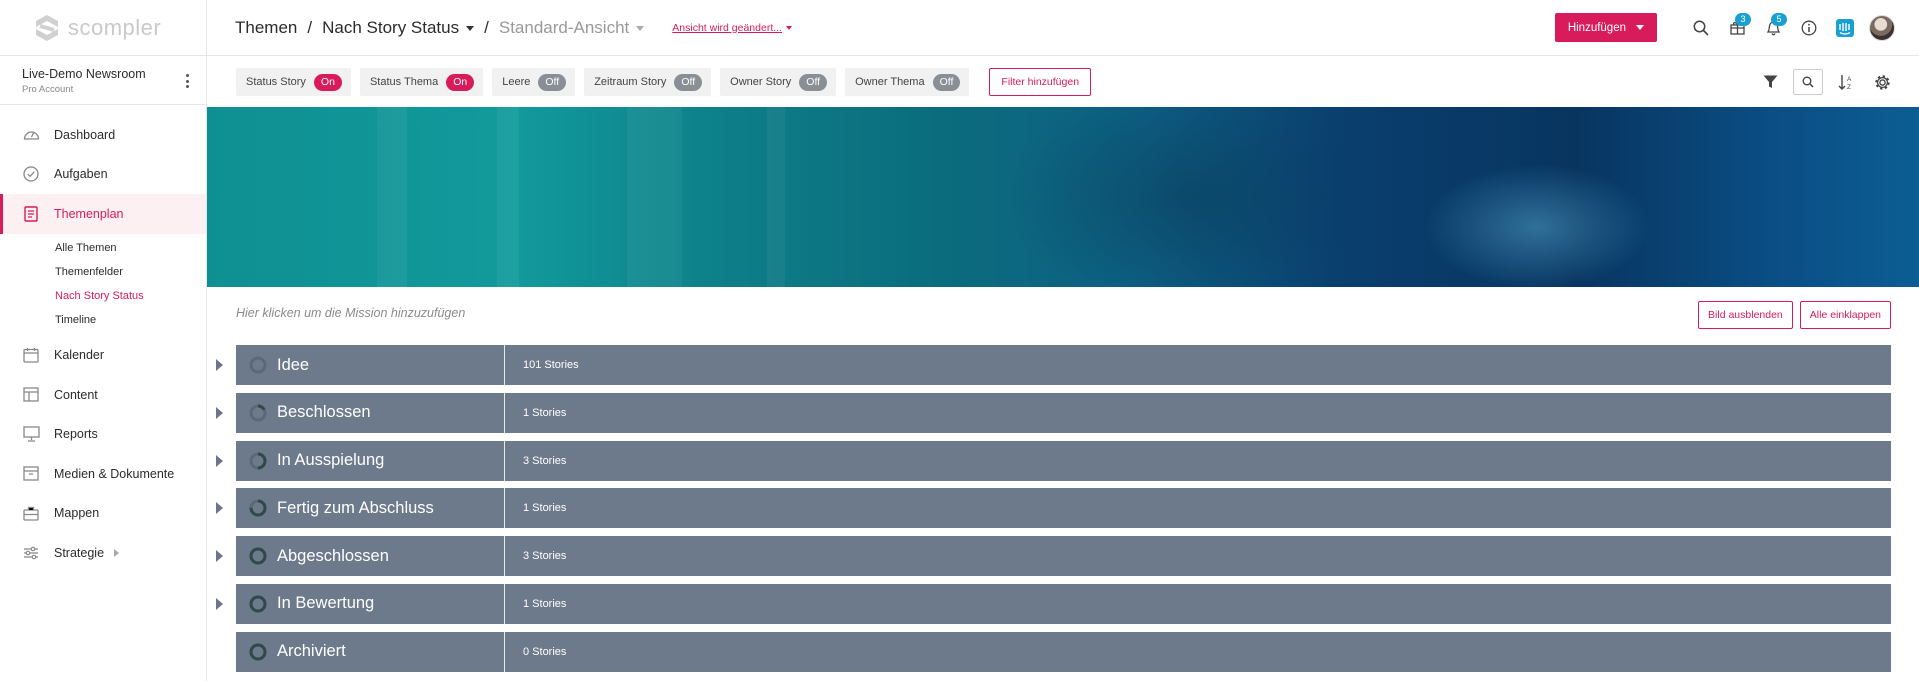 The width and height of the screenshot is (1919, 681). Describe the element at coordinates (31, 474) in the screenshot. I see `archive-icon` at that location.